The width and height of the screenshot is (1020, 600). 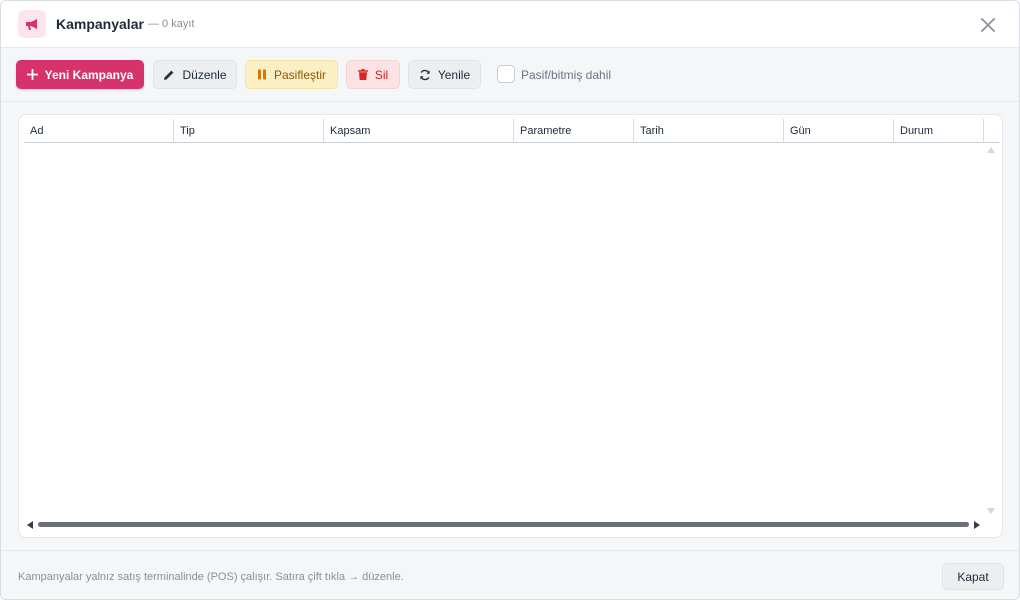 What do you see at coordinates (30, 525) in the screenshot?
I see `scroll-left-arrow-icon` at bounding box center [30, 525].